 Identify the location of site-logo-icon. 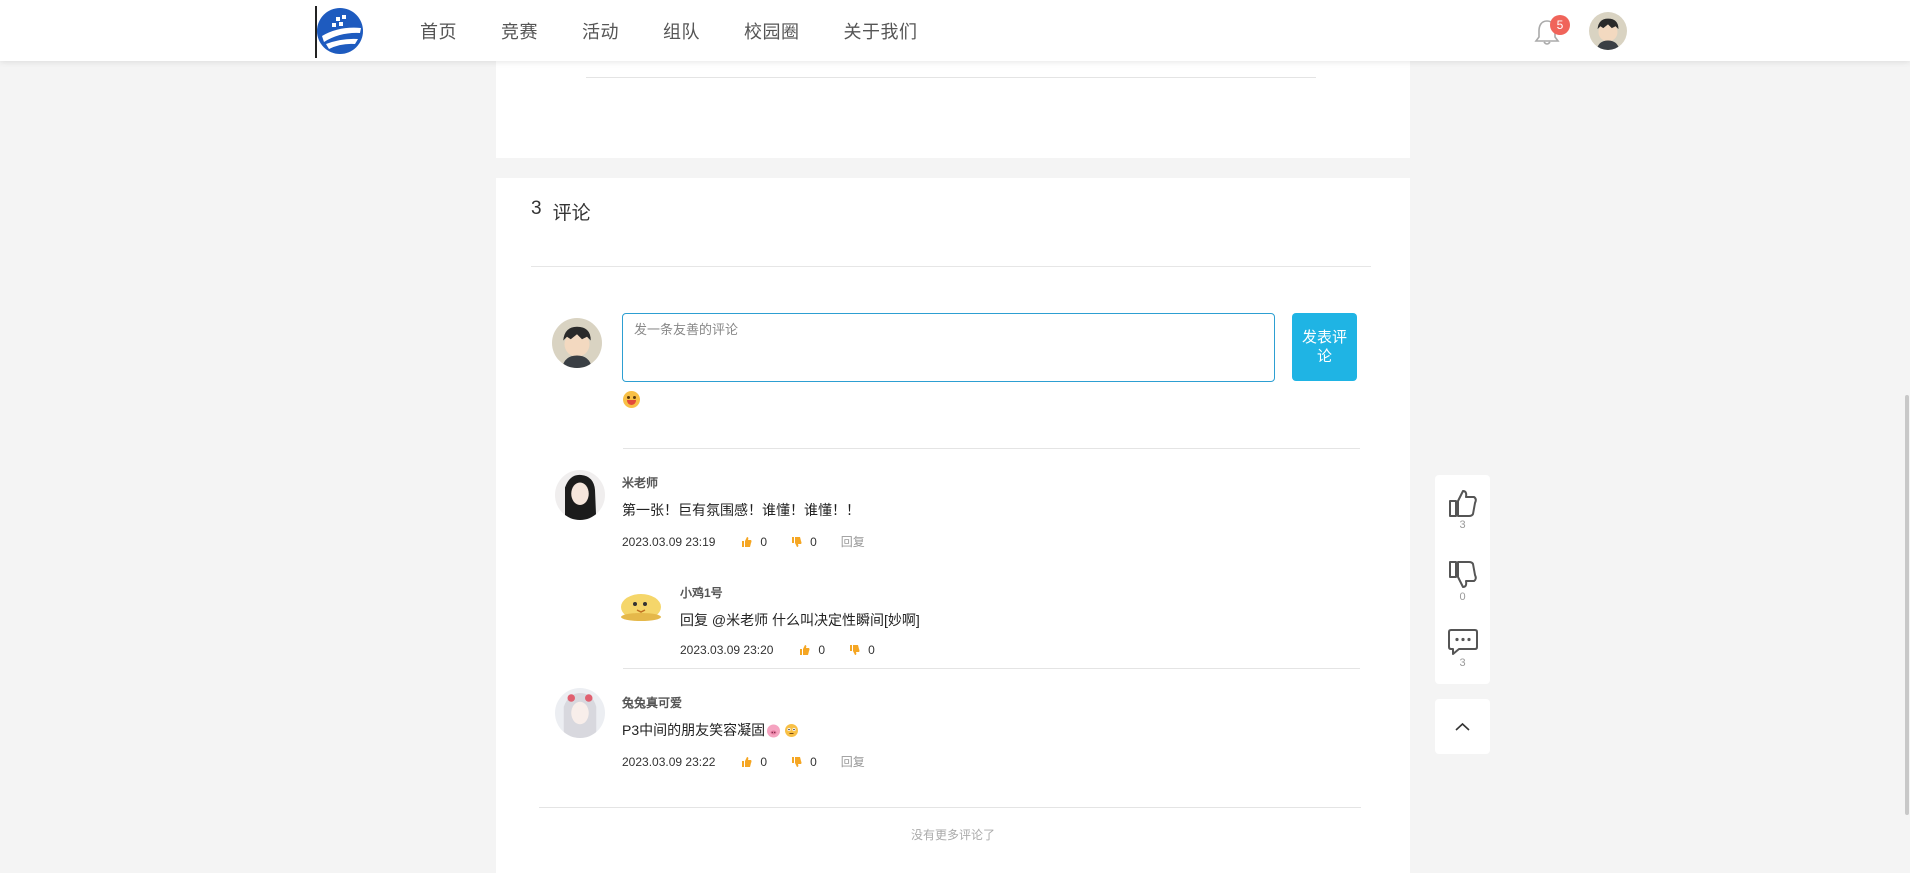
(339, 31).